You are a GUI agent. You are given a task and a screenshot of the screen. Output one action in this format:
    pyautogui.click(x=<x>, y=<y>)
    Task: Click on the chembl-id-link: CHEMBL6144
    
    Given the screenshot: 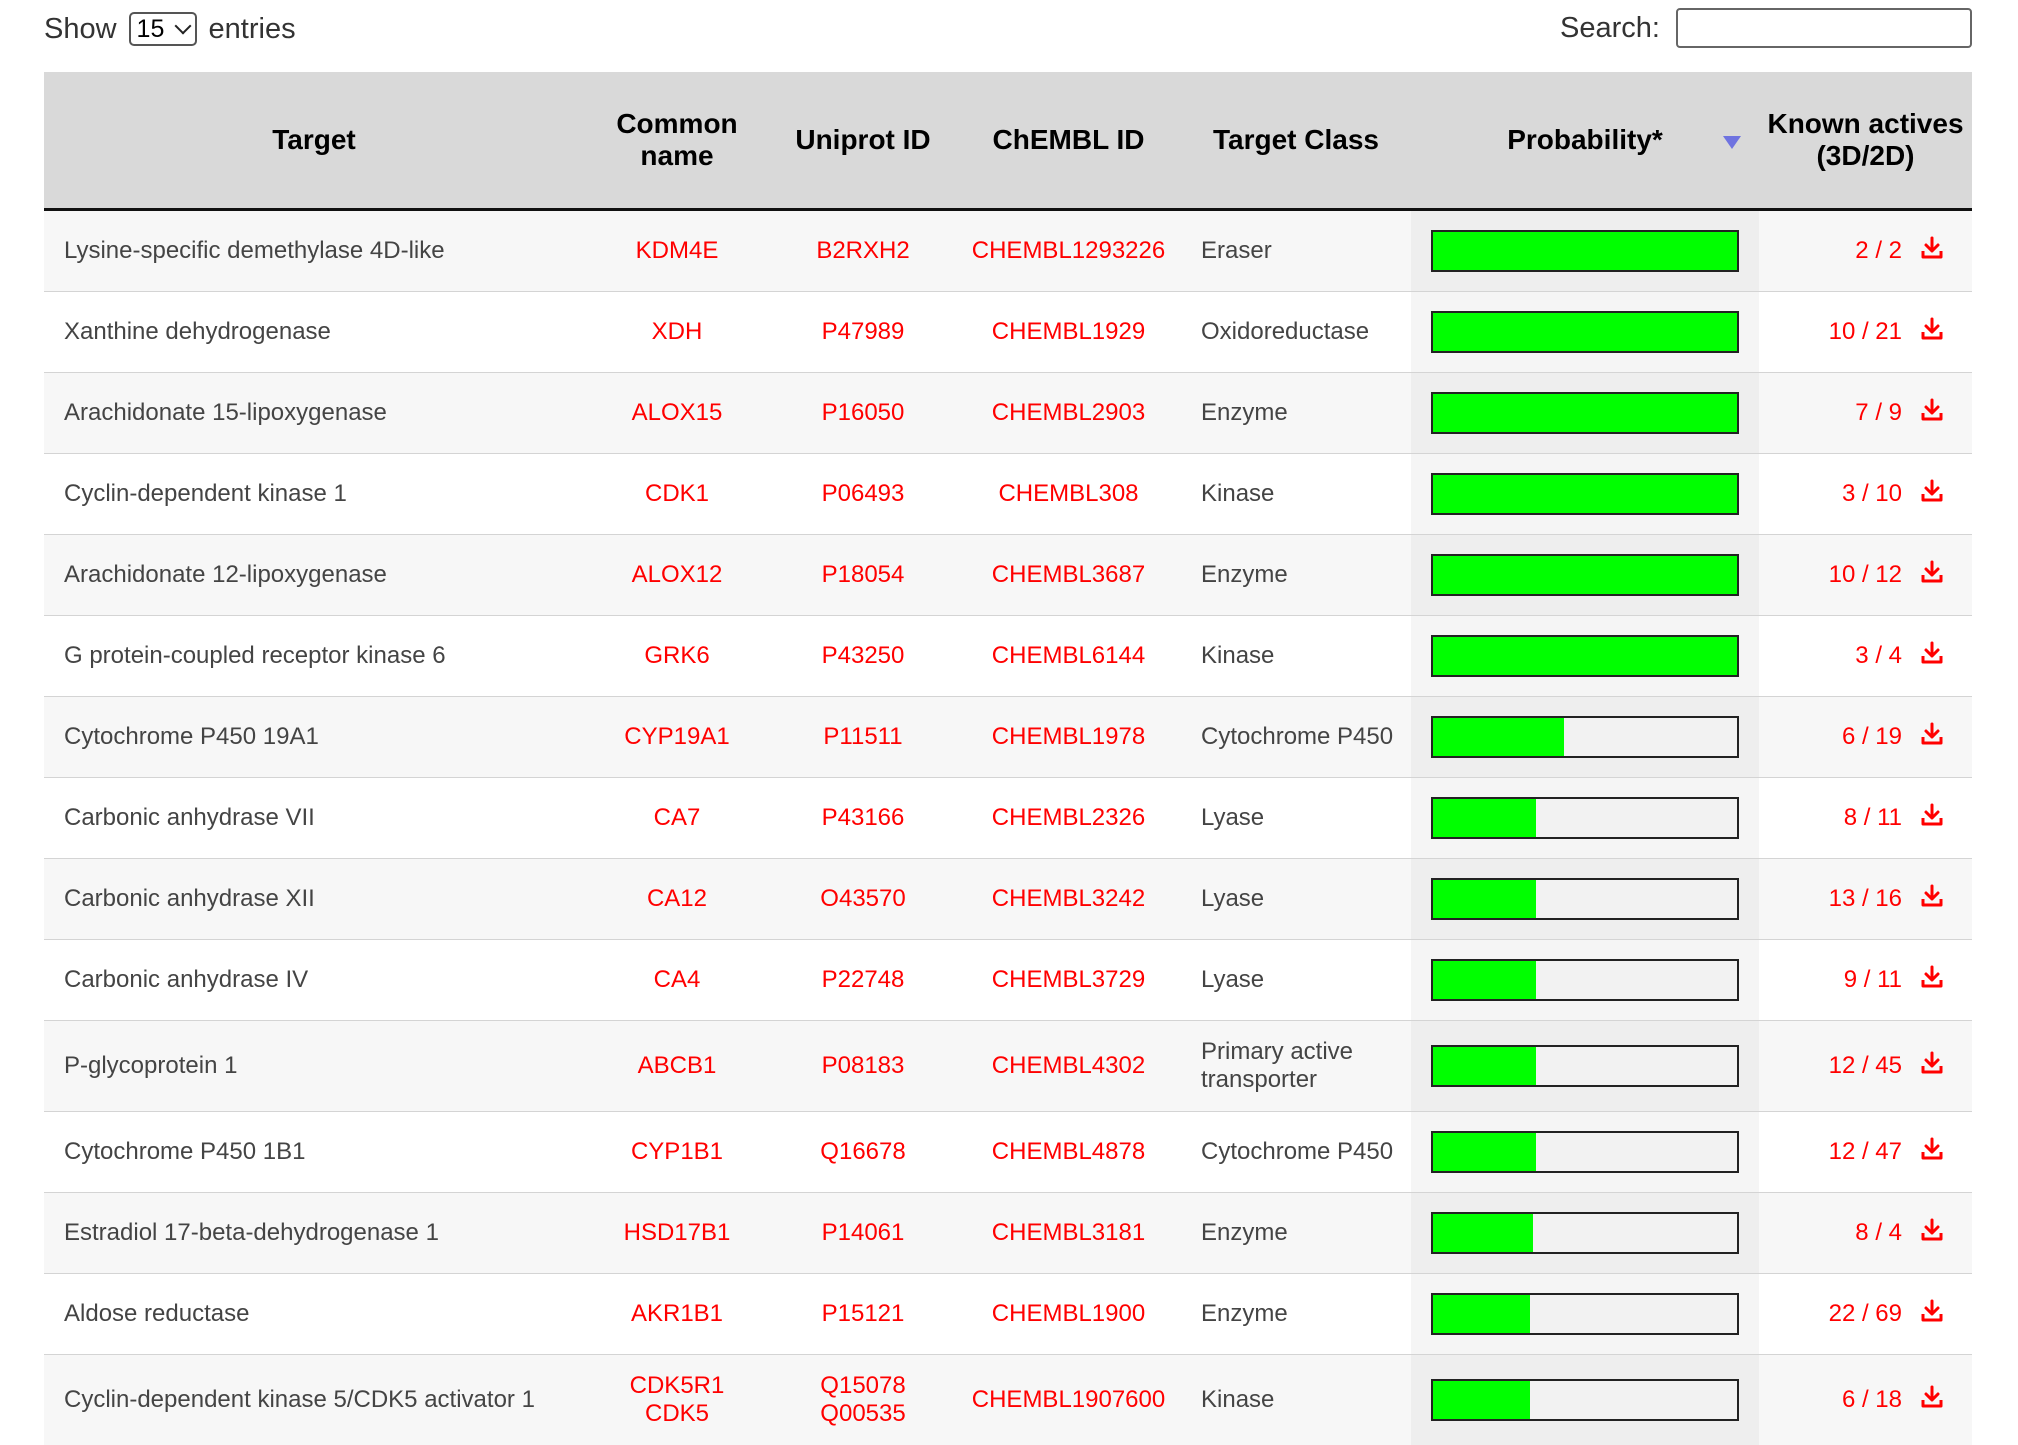 What is the action you would take?
    pyautogui.click(x=1068, y=656)
    